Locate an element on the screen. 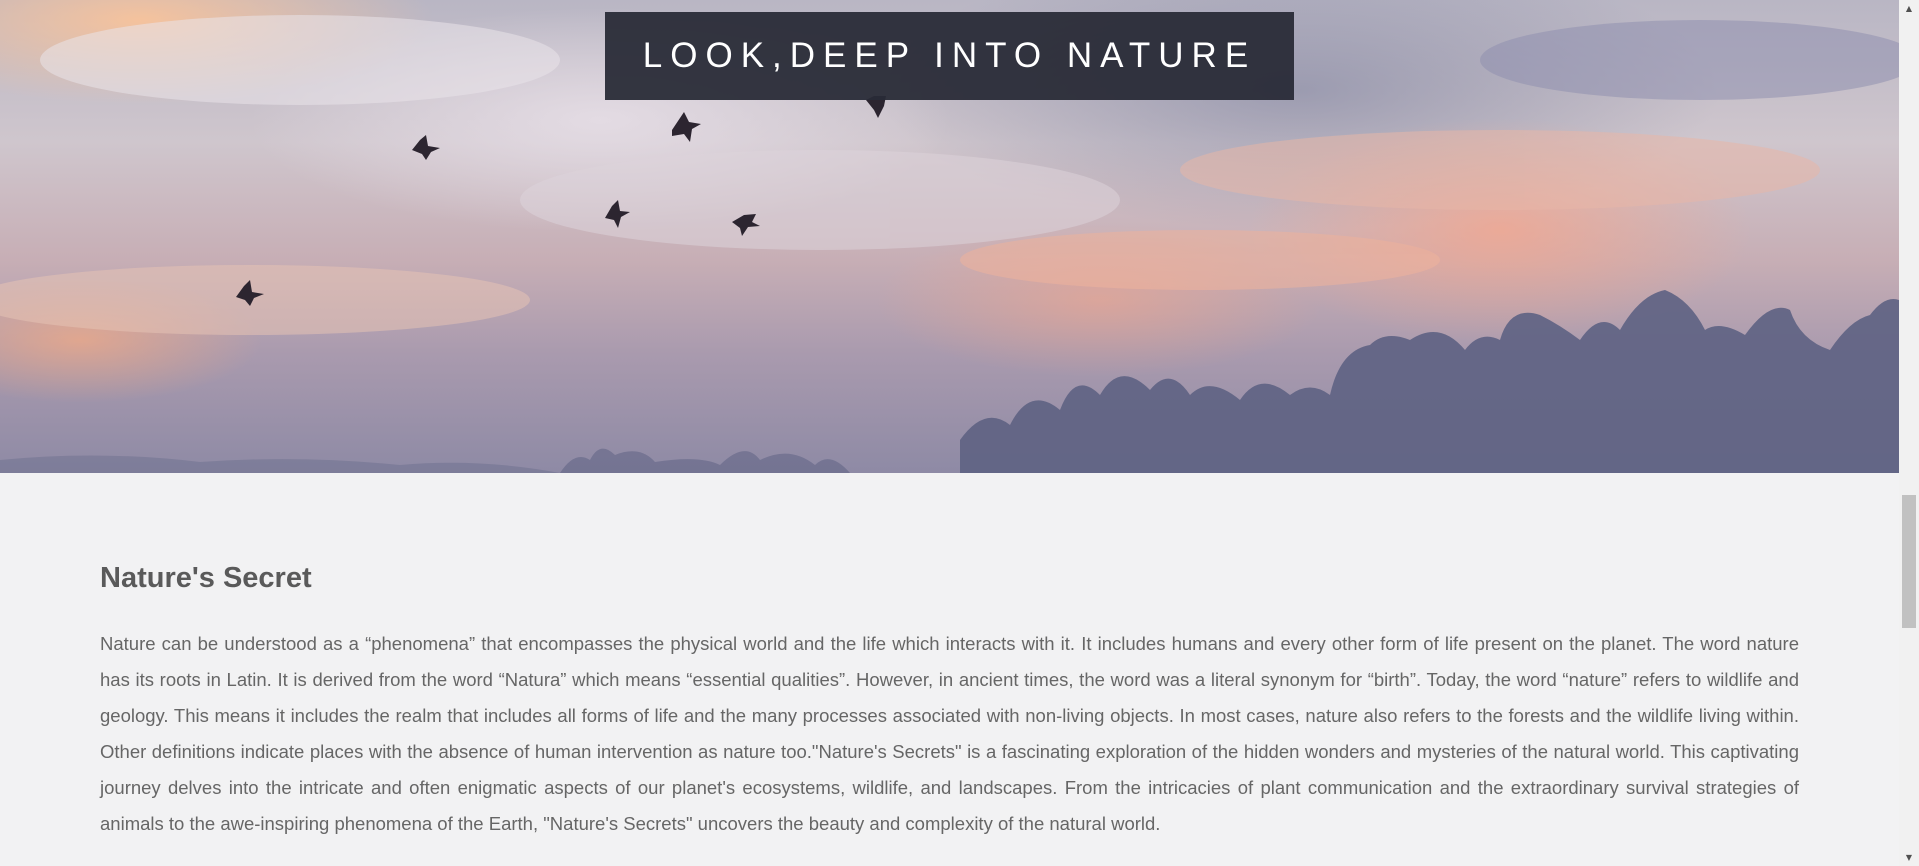  hero-title-box: LOOK,DEEP INTO NATURE is located at coordinates (949, 56).